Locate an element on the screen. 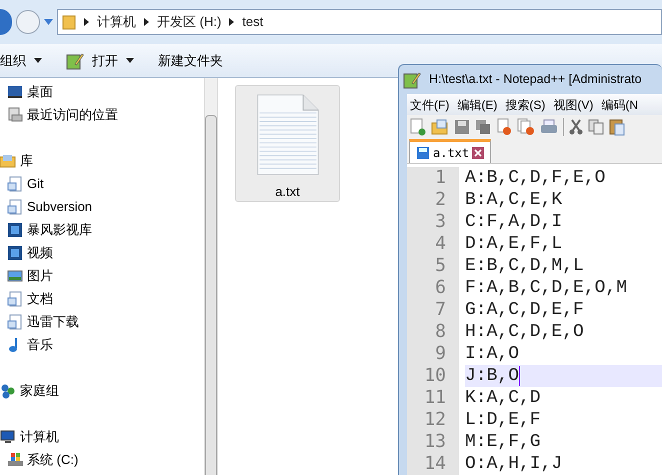 The image size is (662, 475). window-title: H:\test\a.txt - Notepad++ [Administrato is located at coordinates (535, 79).